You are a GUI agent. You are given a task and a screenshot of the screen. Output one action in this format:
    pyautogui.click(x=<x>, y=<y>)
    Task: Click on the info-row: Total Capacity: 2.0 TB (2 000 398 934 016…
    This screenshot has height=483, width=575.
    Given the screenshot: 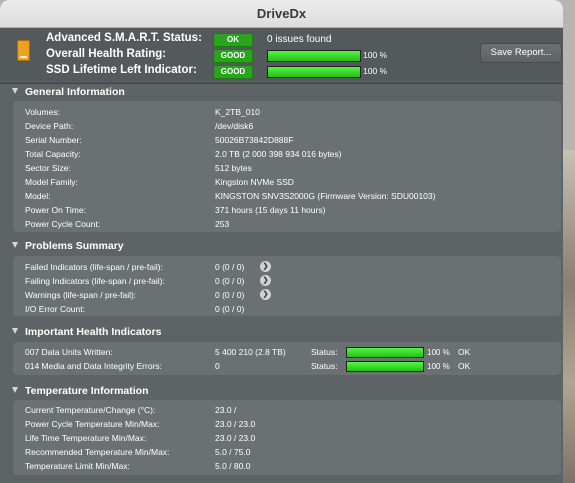 What is the action you would take?
    pyautogui.click(x=290, y=154)
    